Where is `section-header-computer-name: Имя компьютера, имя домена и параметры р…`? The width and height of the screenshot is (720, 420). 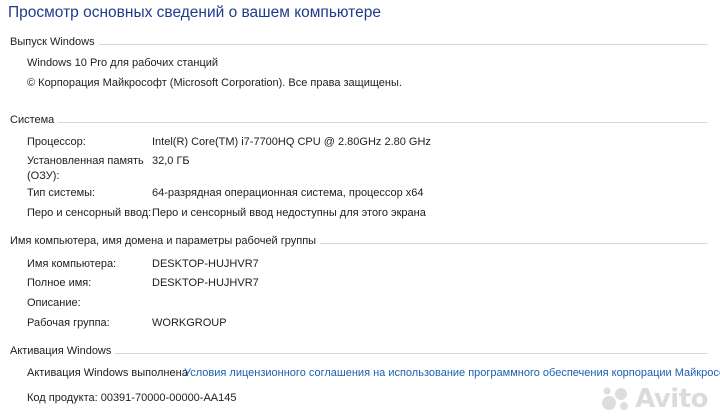 section-header-computer-name: Имя компьютера, имя домена и параметры р… is located at coordinates (359, 242).